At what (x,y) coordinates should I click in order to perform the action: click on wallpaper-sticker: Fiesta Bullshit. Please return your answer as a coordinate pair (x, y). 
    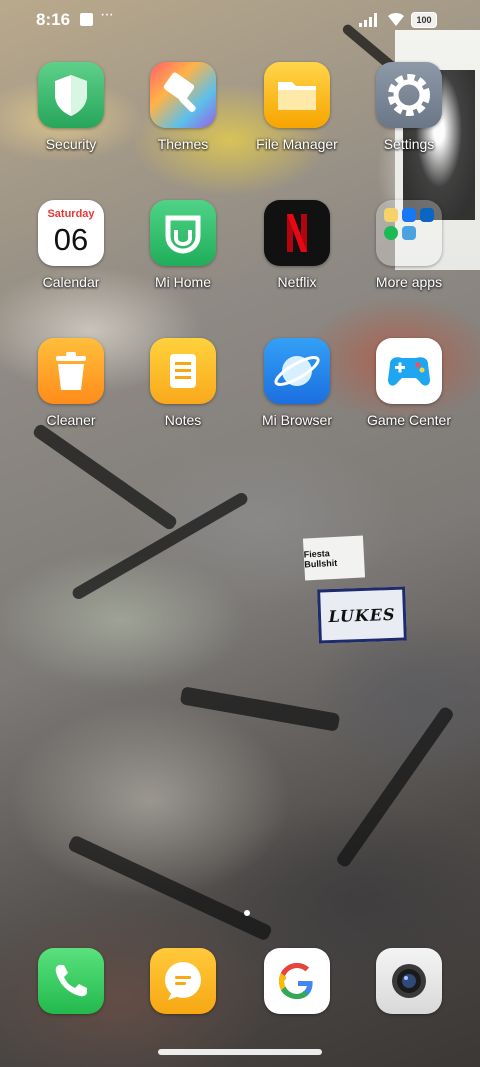
    Looking at the image, I should click on (334, 558).